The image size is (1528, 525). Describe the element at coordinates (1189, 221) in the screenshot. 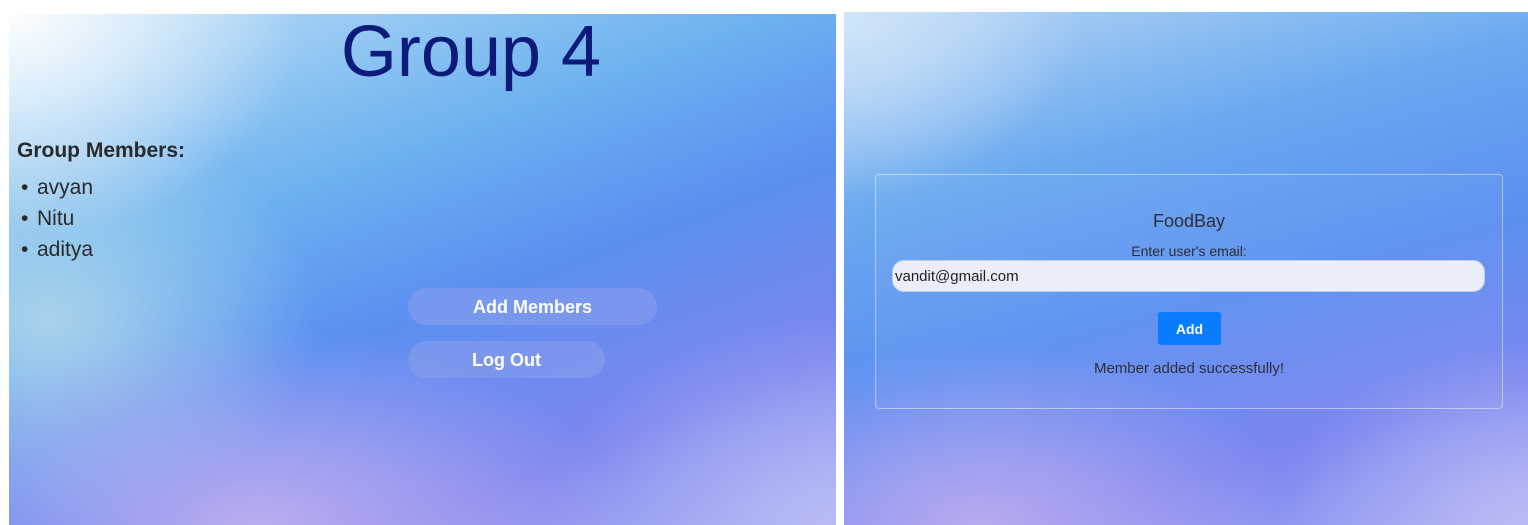

I see `app-name: FoodBay` at that location.